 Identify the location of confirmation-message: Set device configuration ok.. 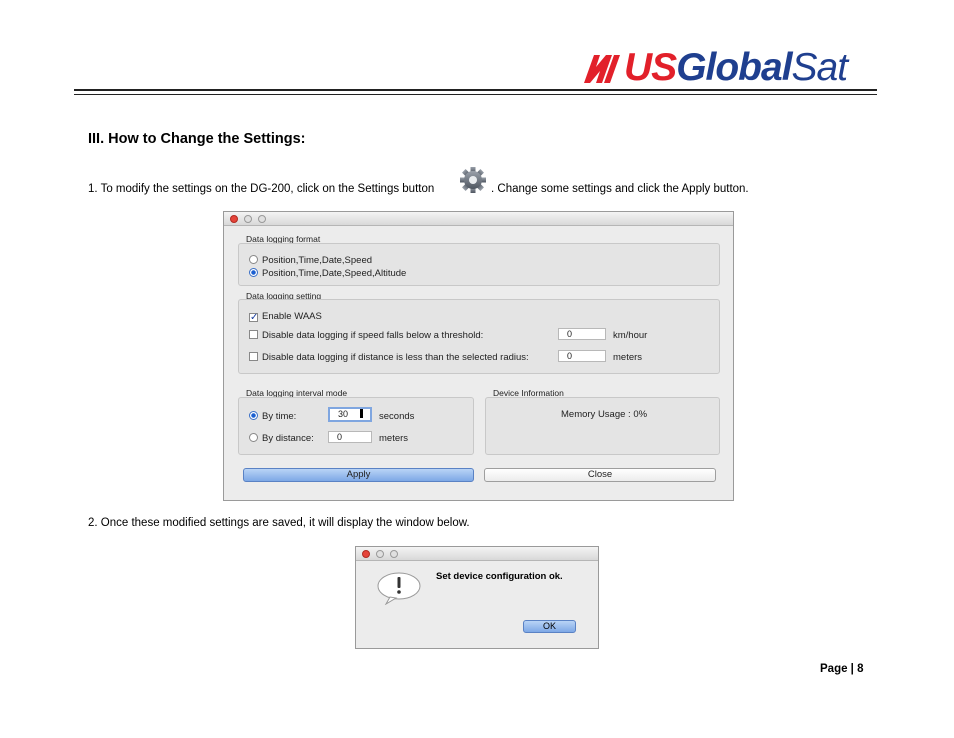
(499, 576).